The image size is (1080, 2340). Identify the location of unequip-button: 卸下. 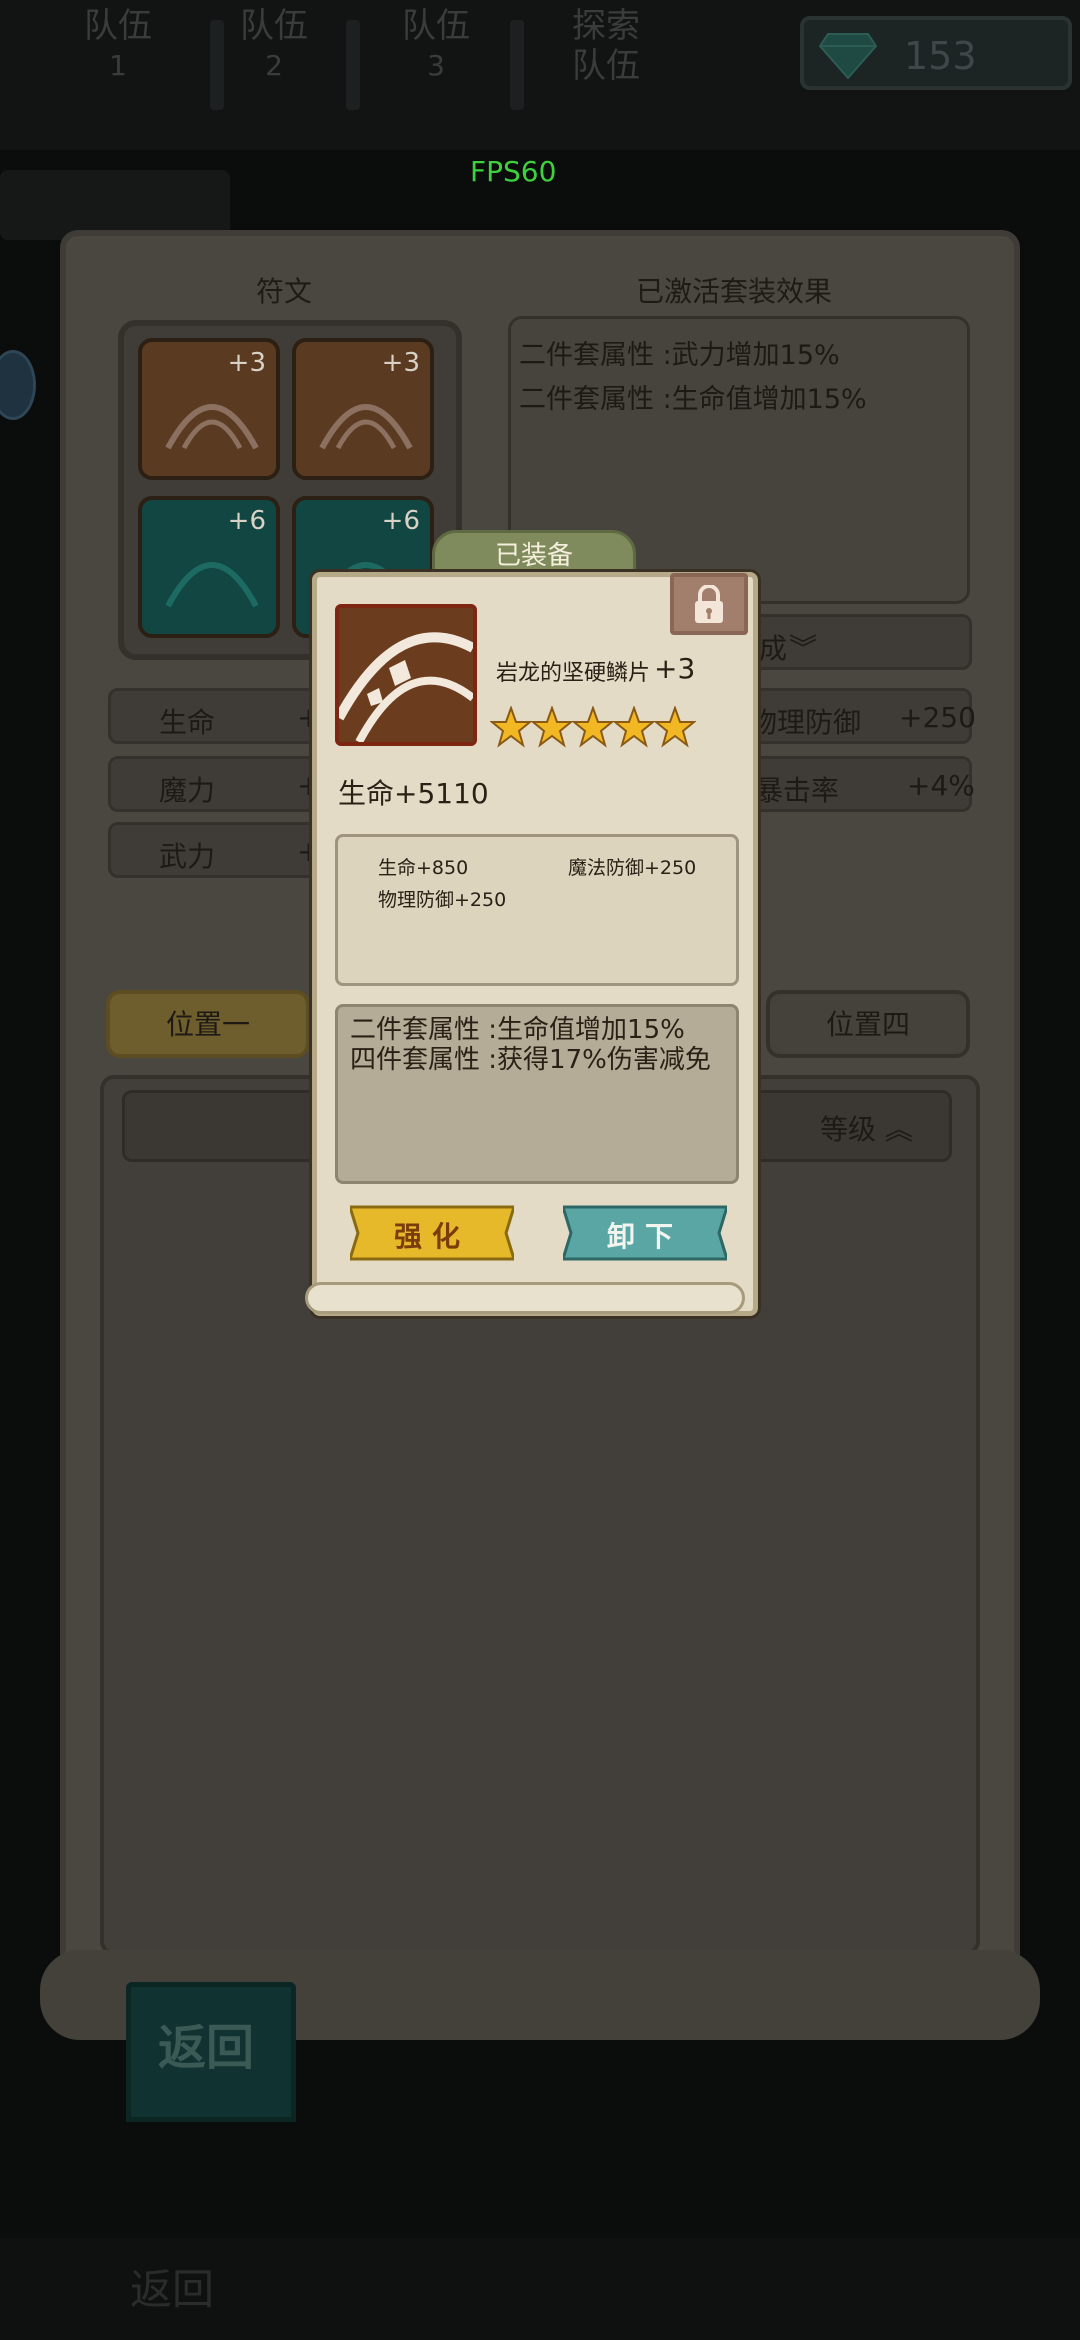
(645, 1233).